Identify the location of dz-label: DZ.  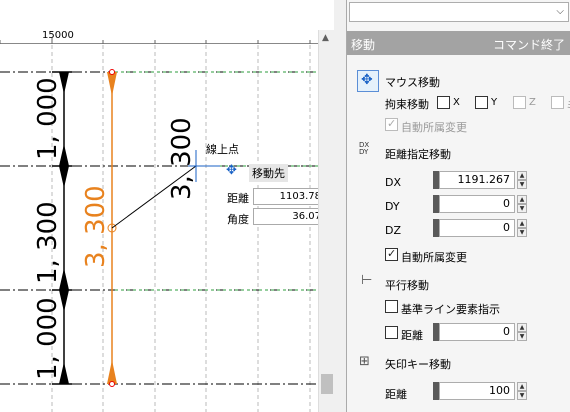
(393, 230).